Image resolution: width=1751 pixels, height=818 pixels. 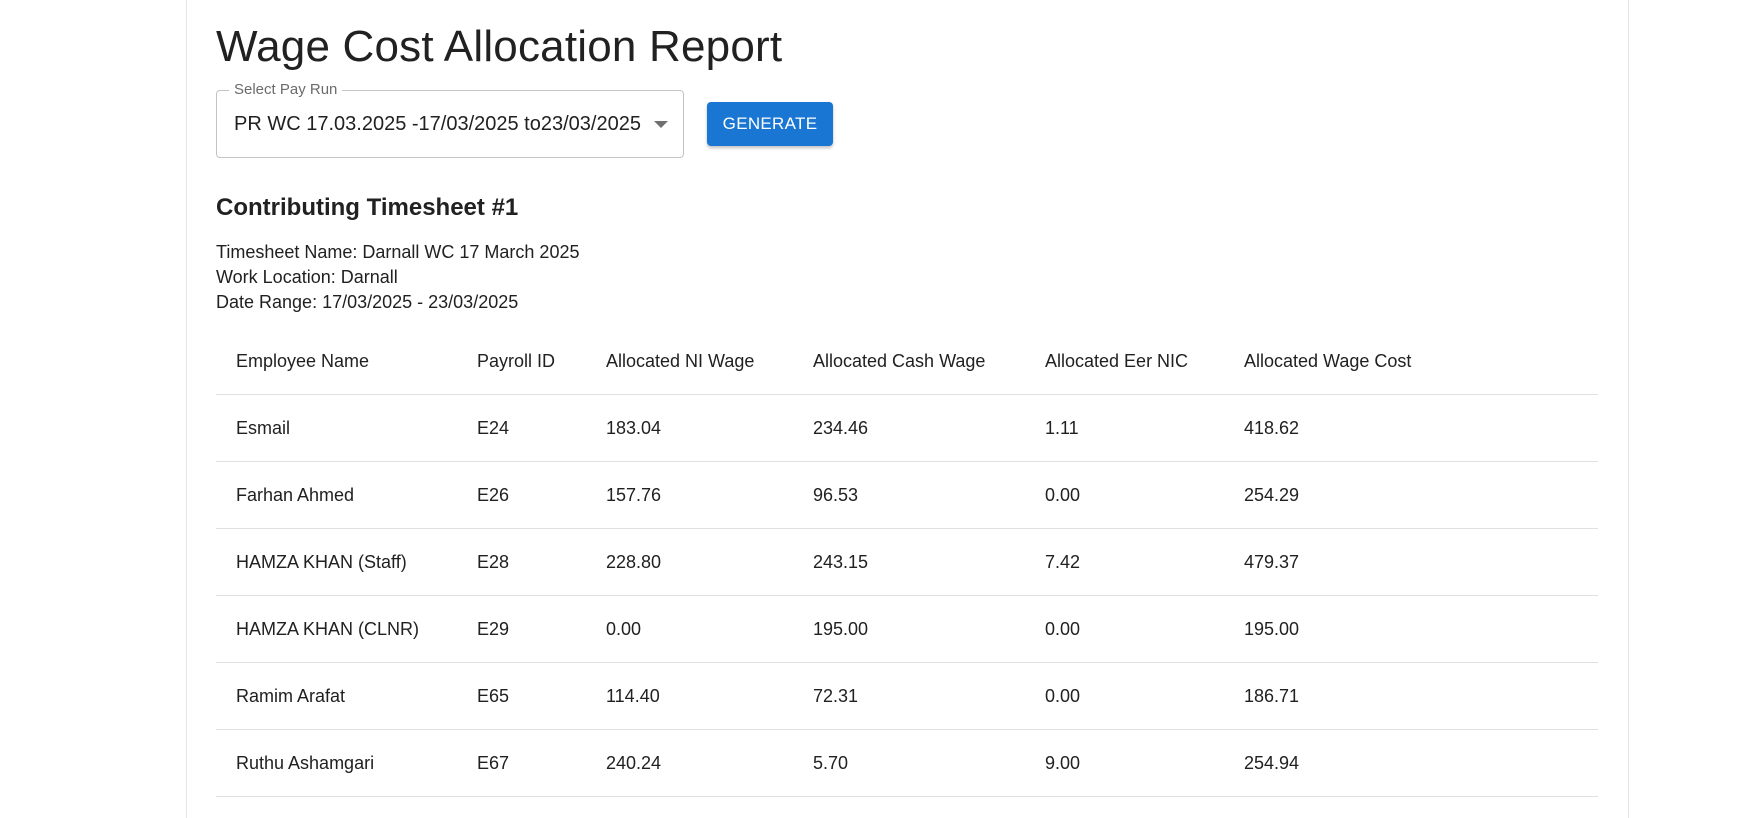 What do you see at coordinates (521, 562) in the screenshot?
I see `cell-payroll-id: E28` at bounding box center [521, 562].